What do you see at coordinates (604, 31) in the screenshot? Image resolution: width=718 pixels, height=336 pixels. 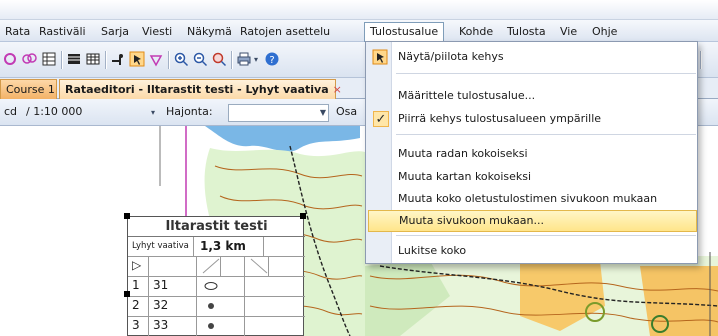 I see `menu-ohje: Ohje` at bounding box center [604, 31].